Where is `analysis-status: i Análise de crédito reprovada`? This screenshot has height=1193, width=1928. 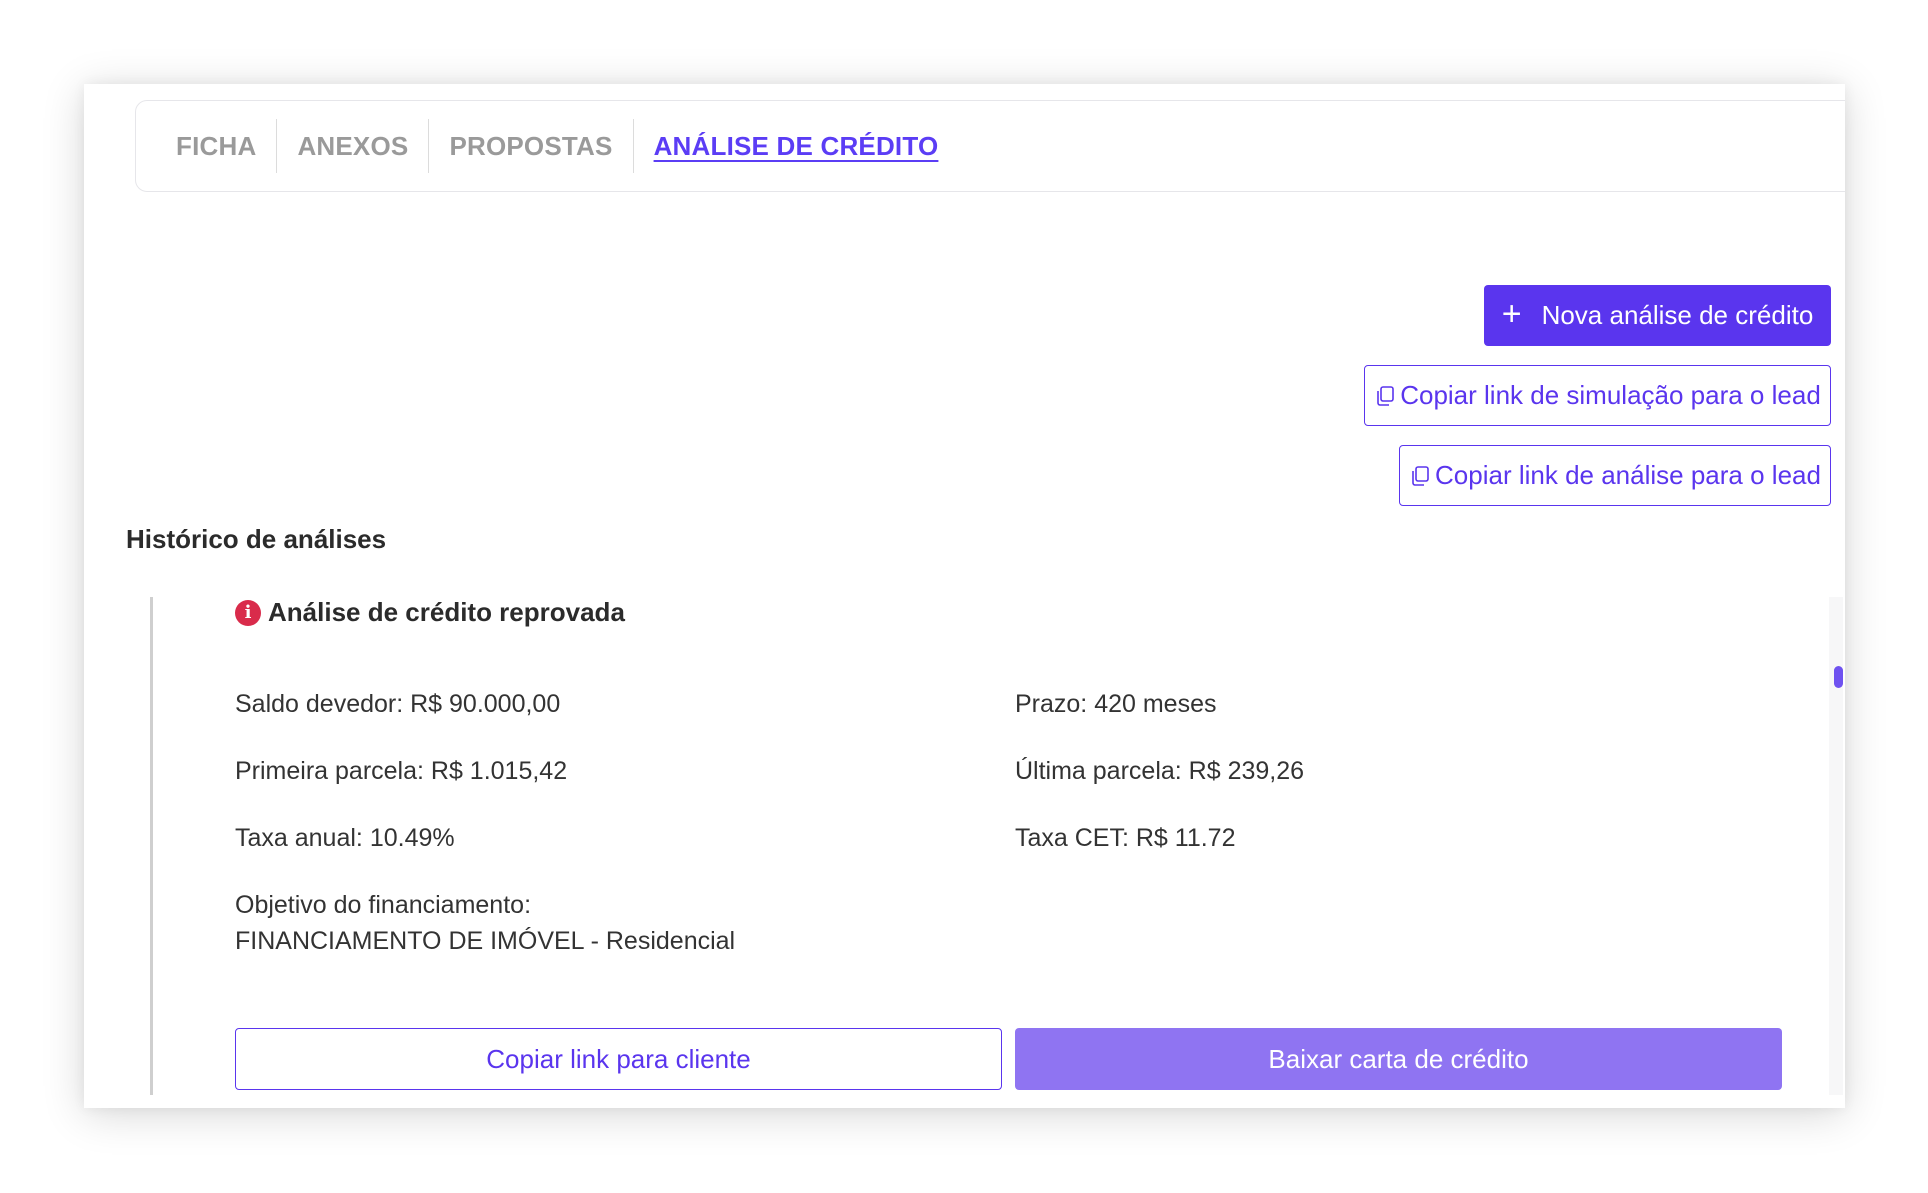
analysis-status: i Análise de crédito reprovada is located at coordinates (430, 612).